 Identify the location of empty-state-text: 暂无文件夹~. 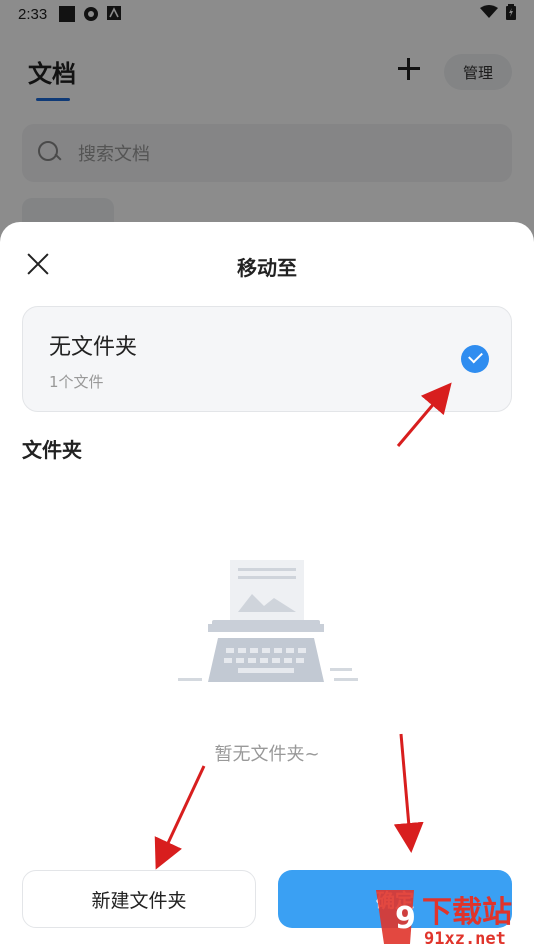
(267, 754).